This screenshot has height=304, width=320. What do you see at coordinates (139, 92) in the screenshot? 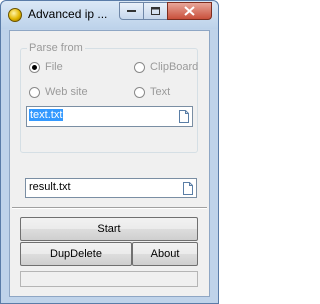
I see `radio-text-circle` at bounding box center [139, 92].